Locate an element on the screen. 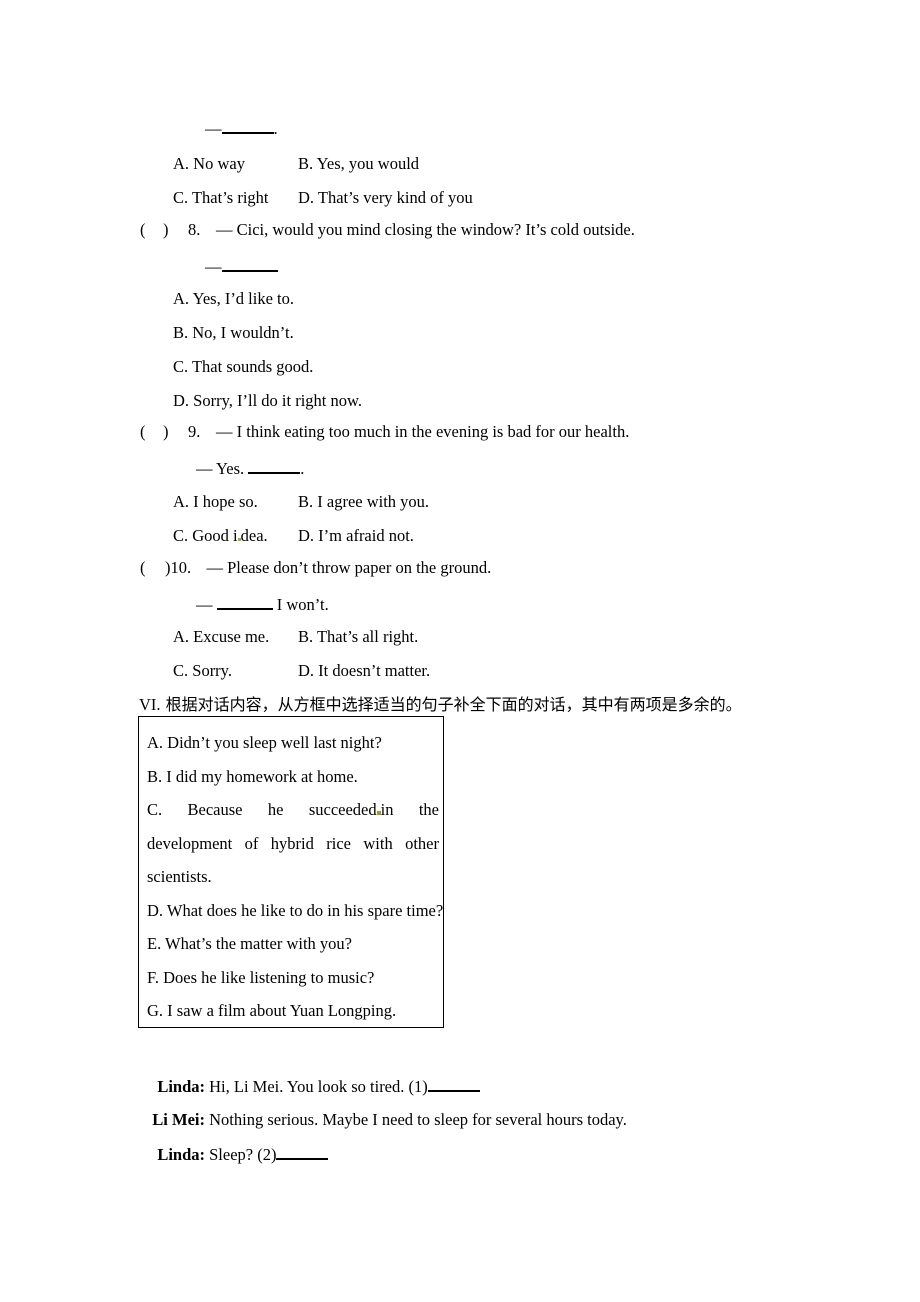  q9-option-b: B. I agree with you. is located at coordinates (363, 502).